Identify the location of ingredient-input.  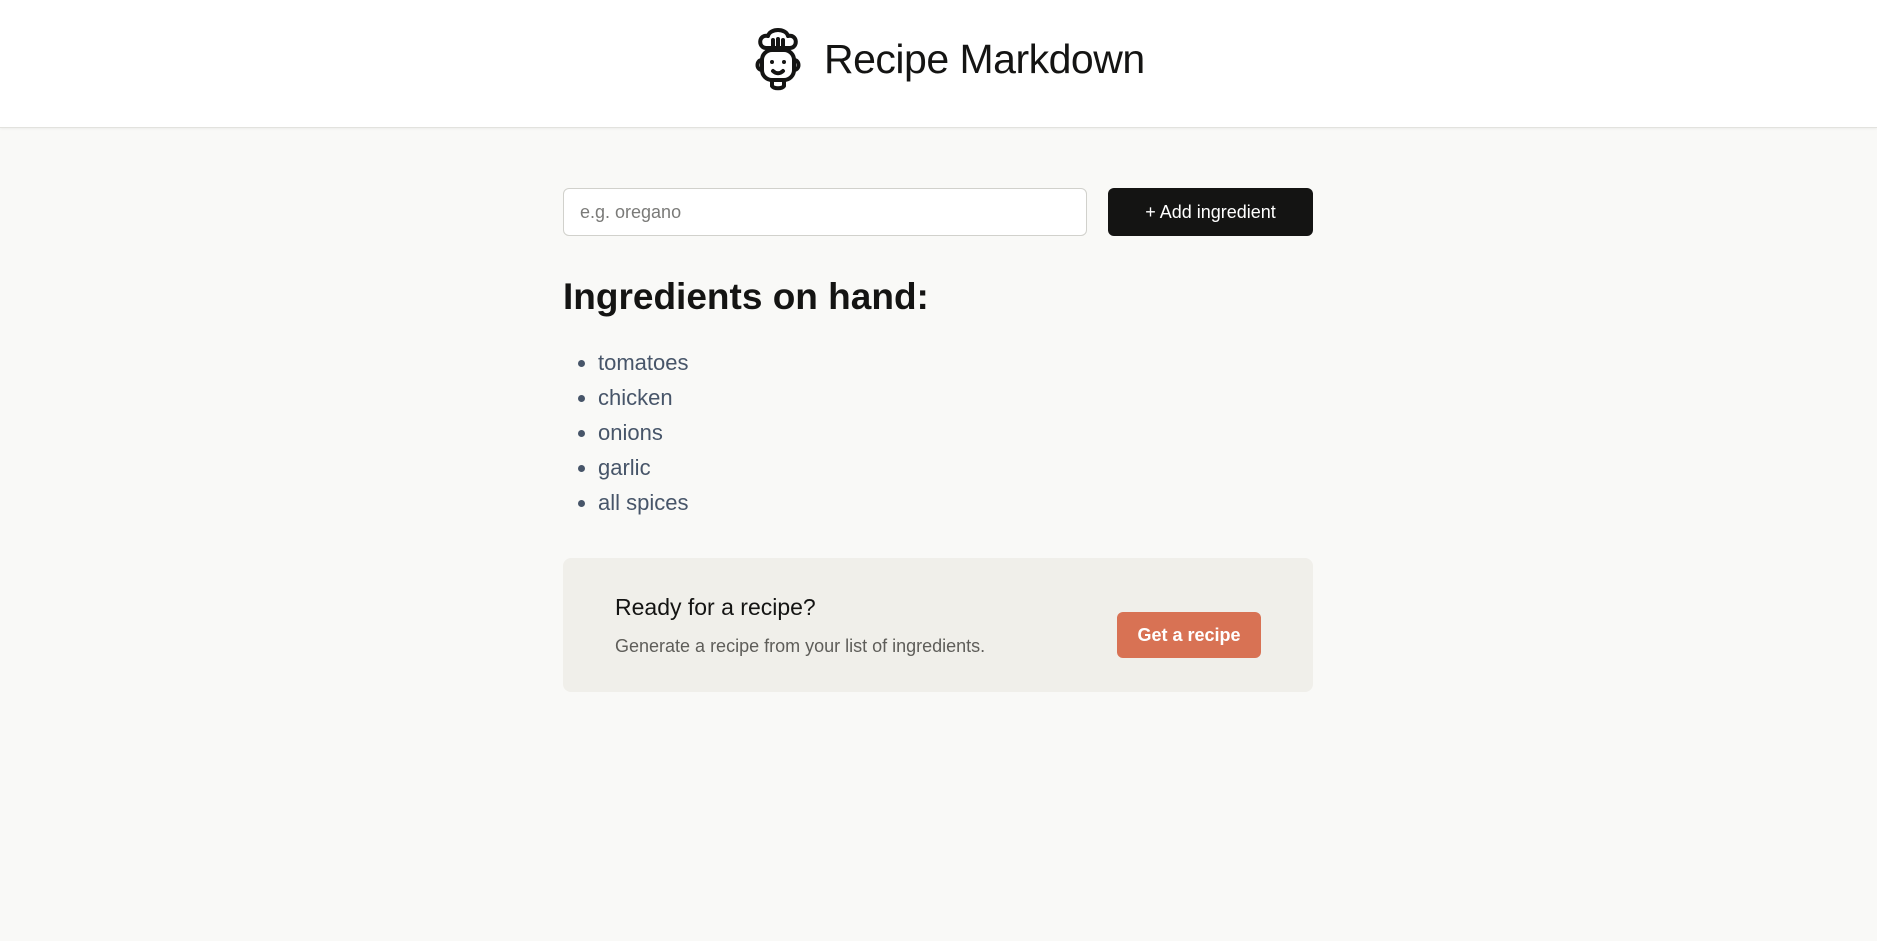
(825, 212).